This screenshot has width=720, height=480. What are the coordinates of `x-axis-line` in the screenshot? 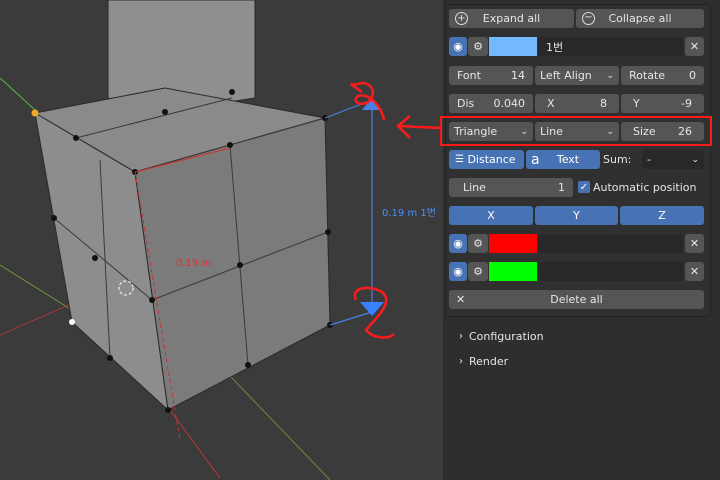 It's located at (40, 317).